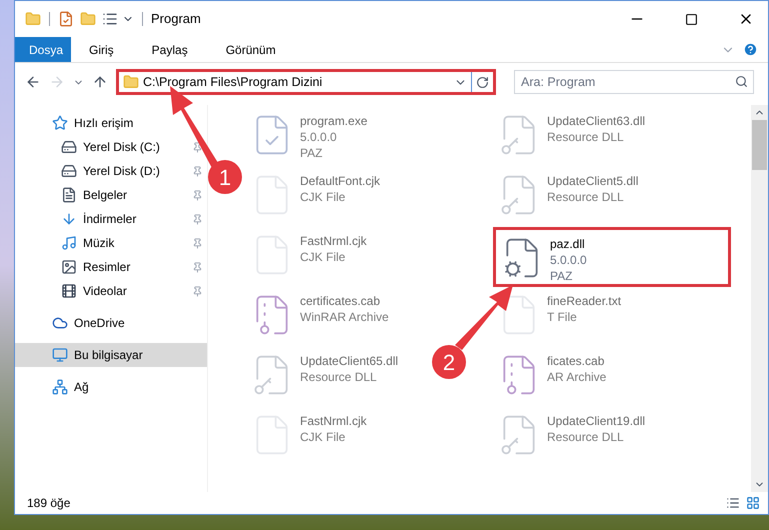 Image resolution: width=769 pixels, height=530 pixels. I want to click on up-icon, so click(100, 82).